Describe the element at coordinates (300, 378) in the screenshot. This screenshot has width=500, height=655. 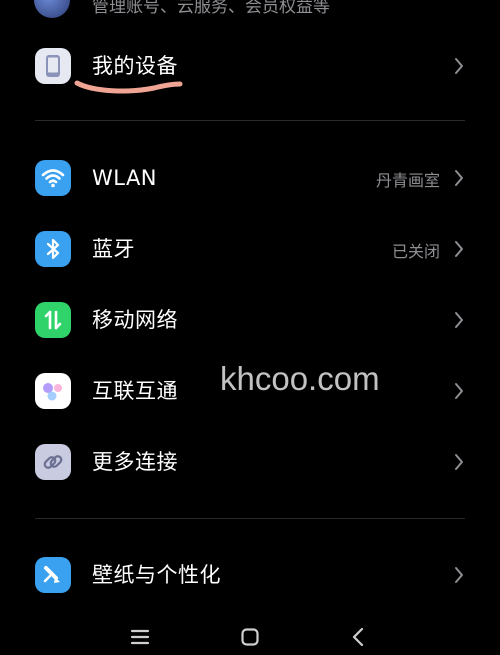
I see `watermark: khcoo.com` at that location.